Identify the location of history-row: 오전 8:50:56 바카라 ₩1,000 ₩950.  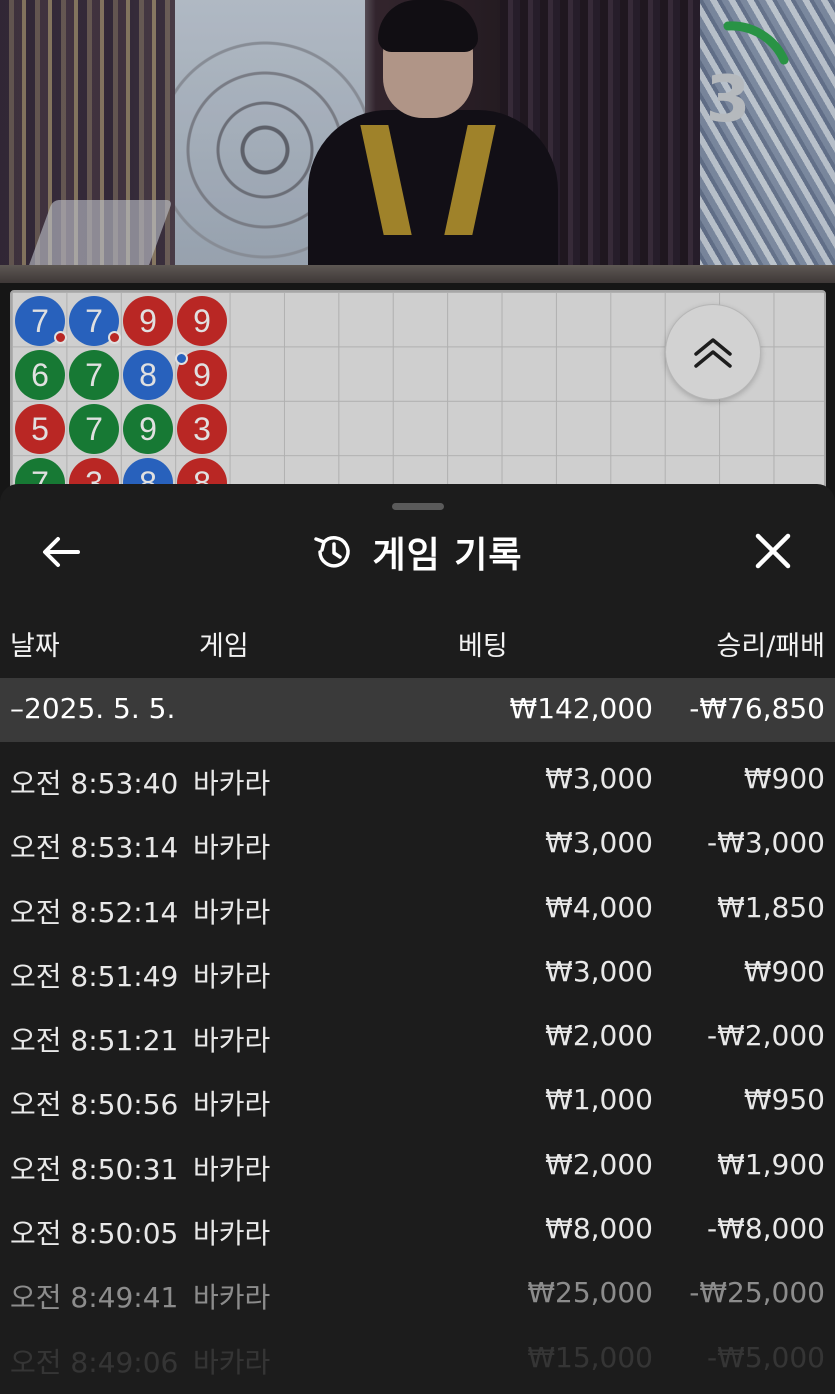
(417, 1099).